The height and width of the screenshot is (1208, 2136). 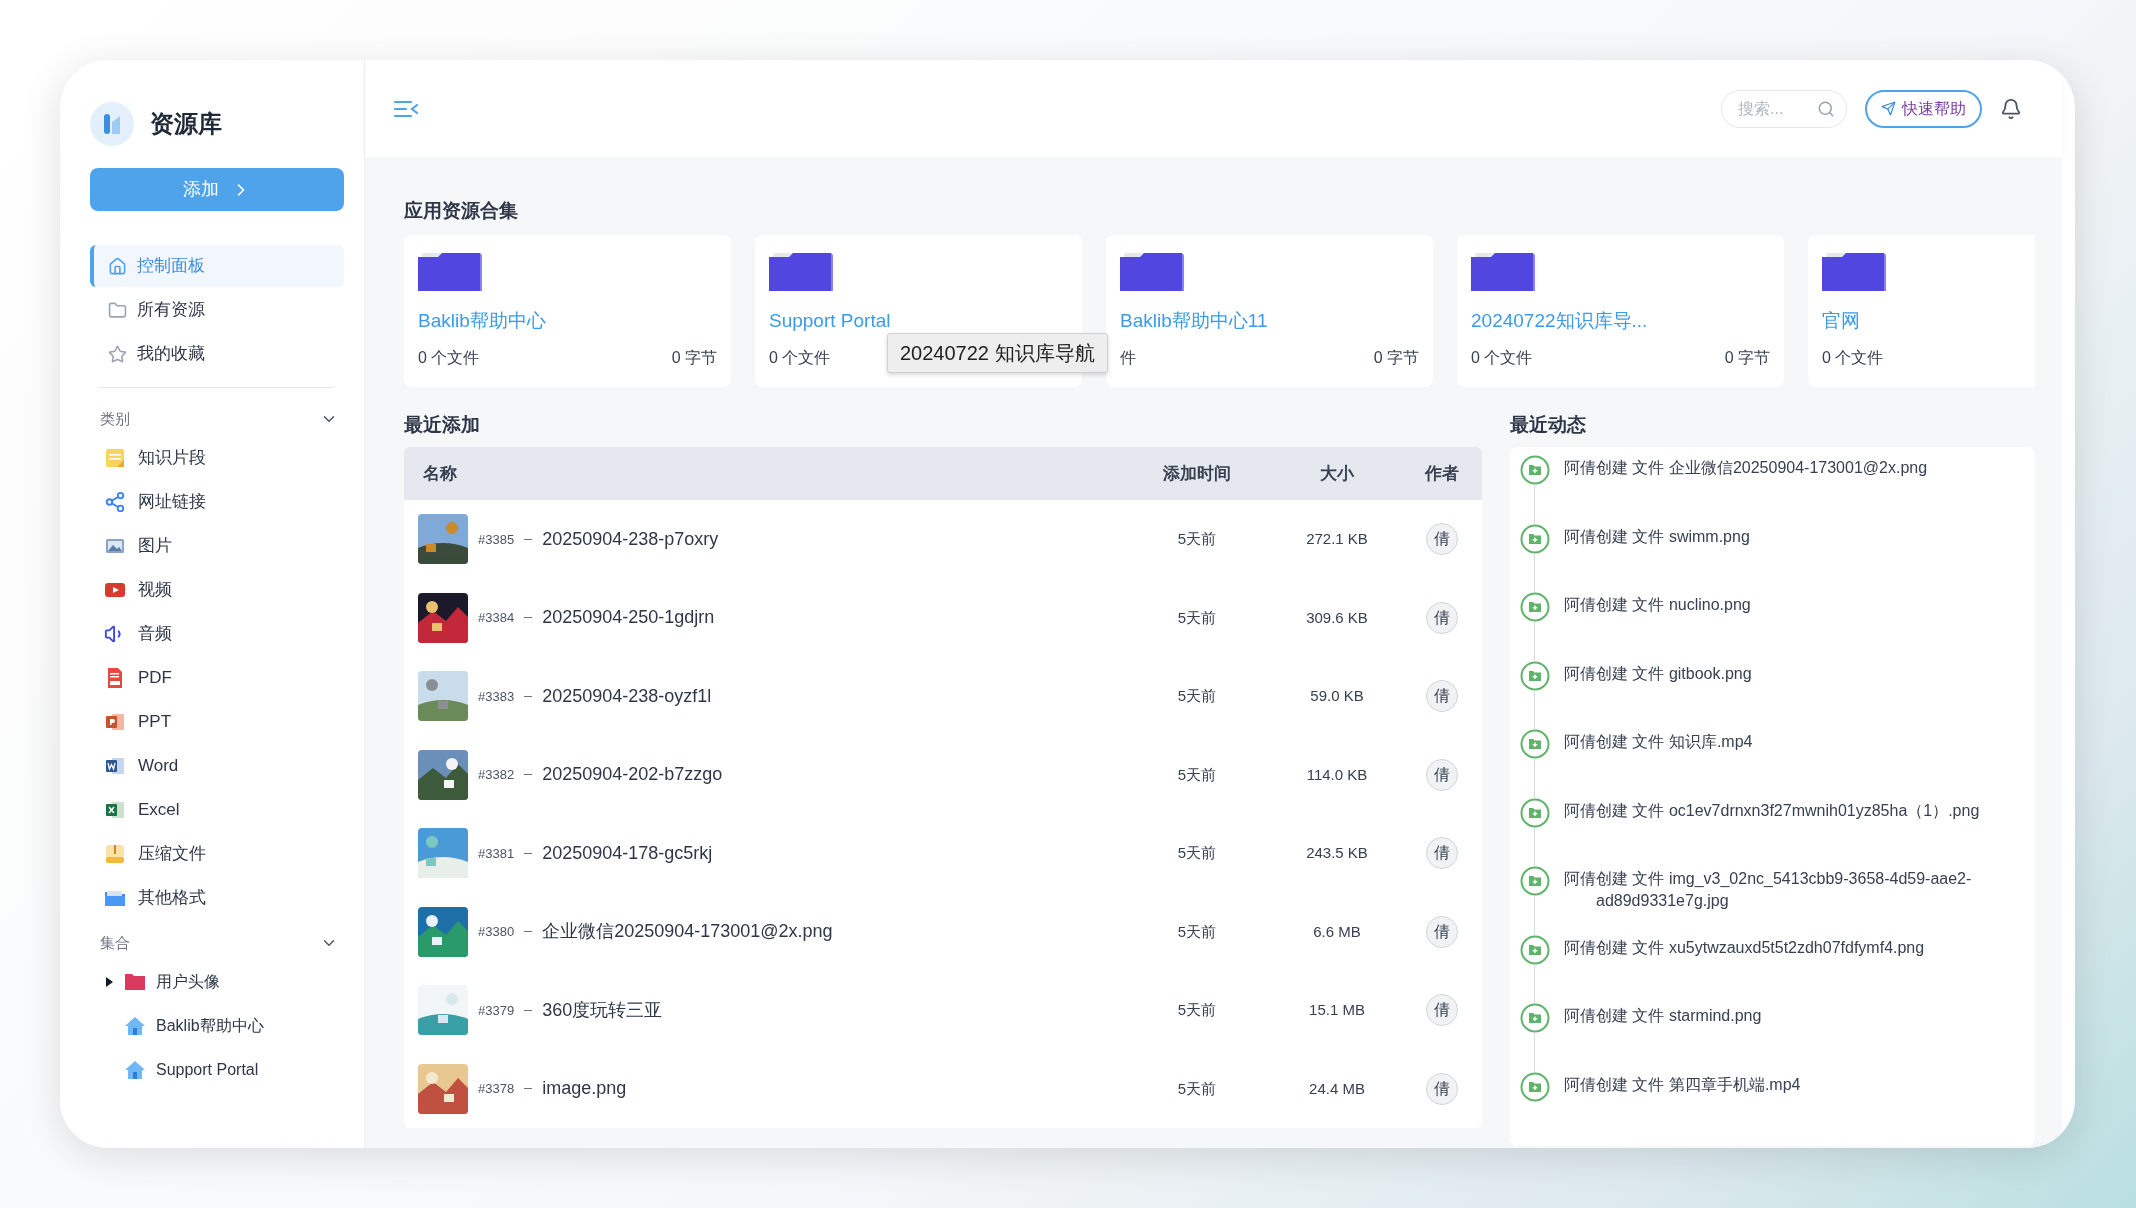 I want to click on collection-name: Baklib帮助中心, so click(x=482, y=321).